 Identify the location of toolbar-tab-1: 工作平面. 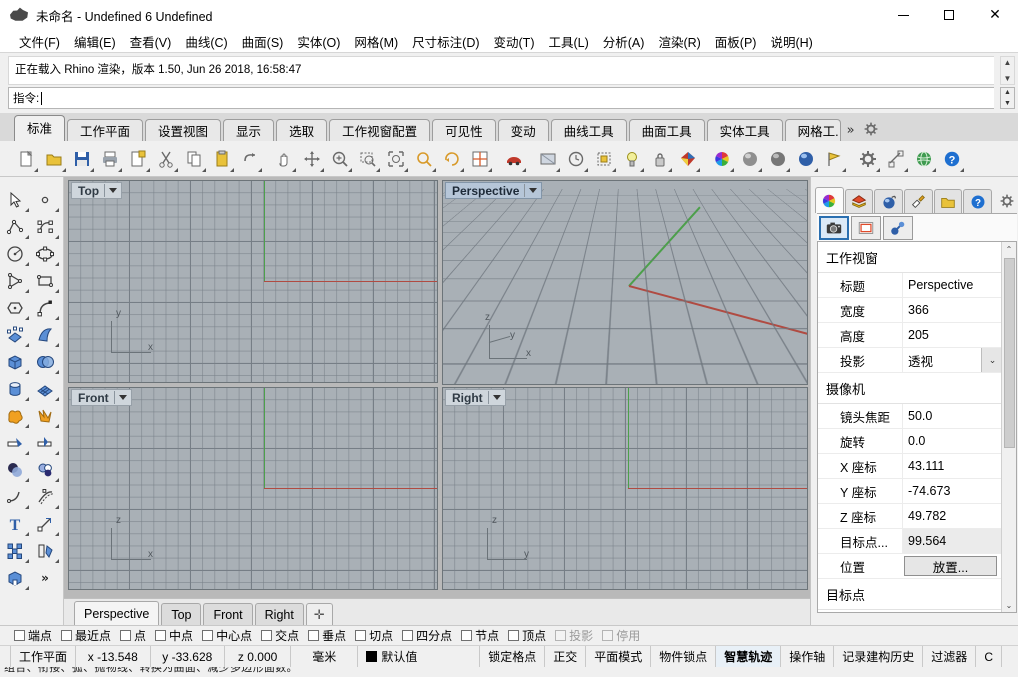
(105, 131).